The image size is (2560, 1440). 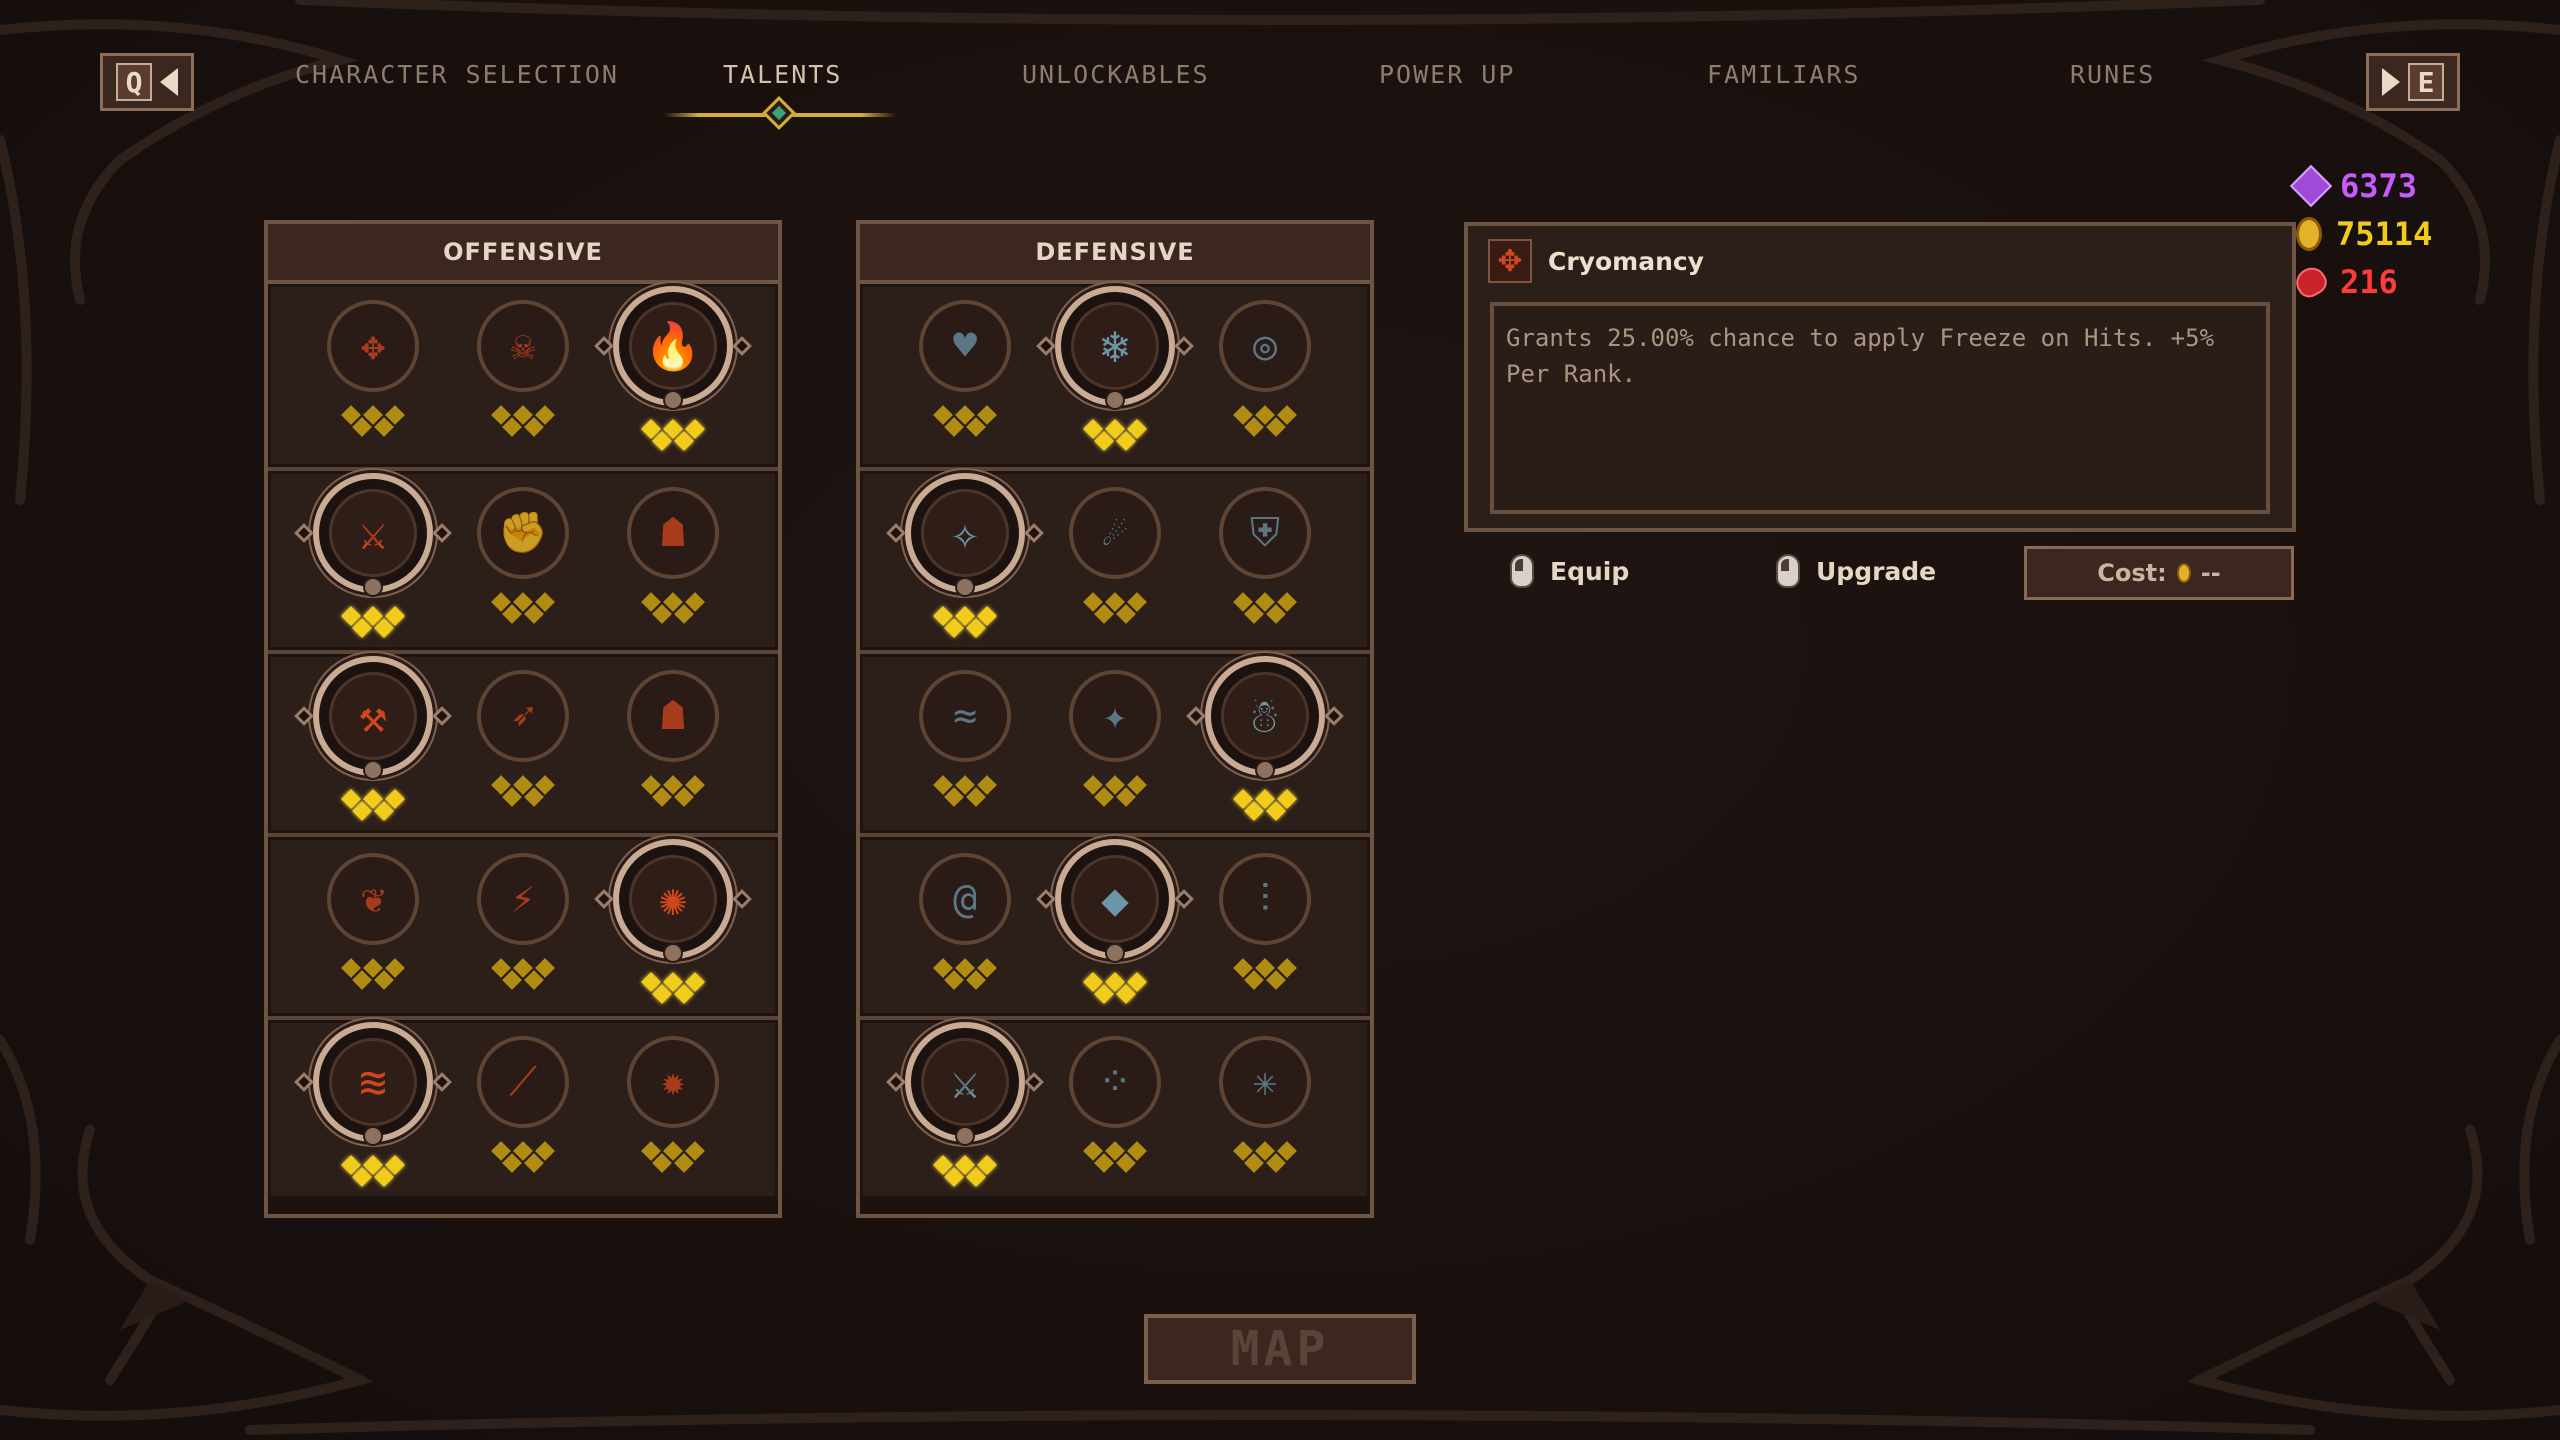 I want to click on talent-slot: ✹, so click(x=673, y=1104).